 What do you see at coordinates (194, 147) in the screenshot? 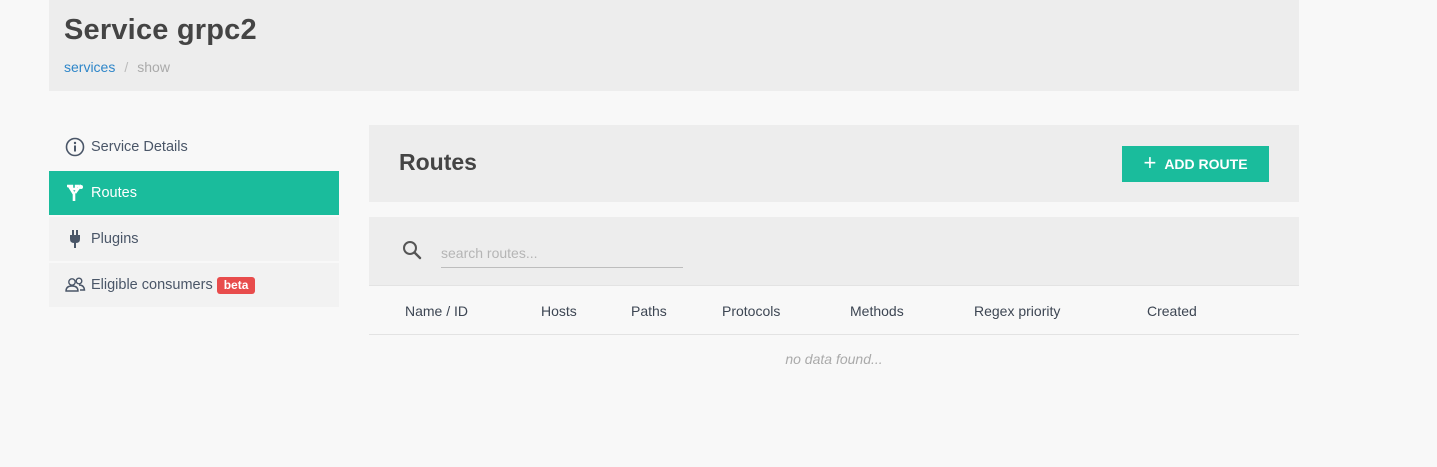
I see `sidebar-item-service-details: Service Details` at bounding box center [194, 147].